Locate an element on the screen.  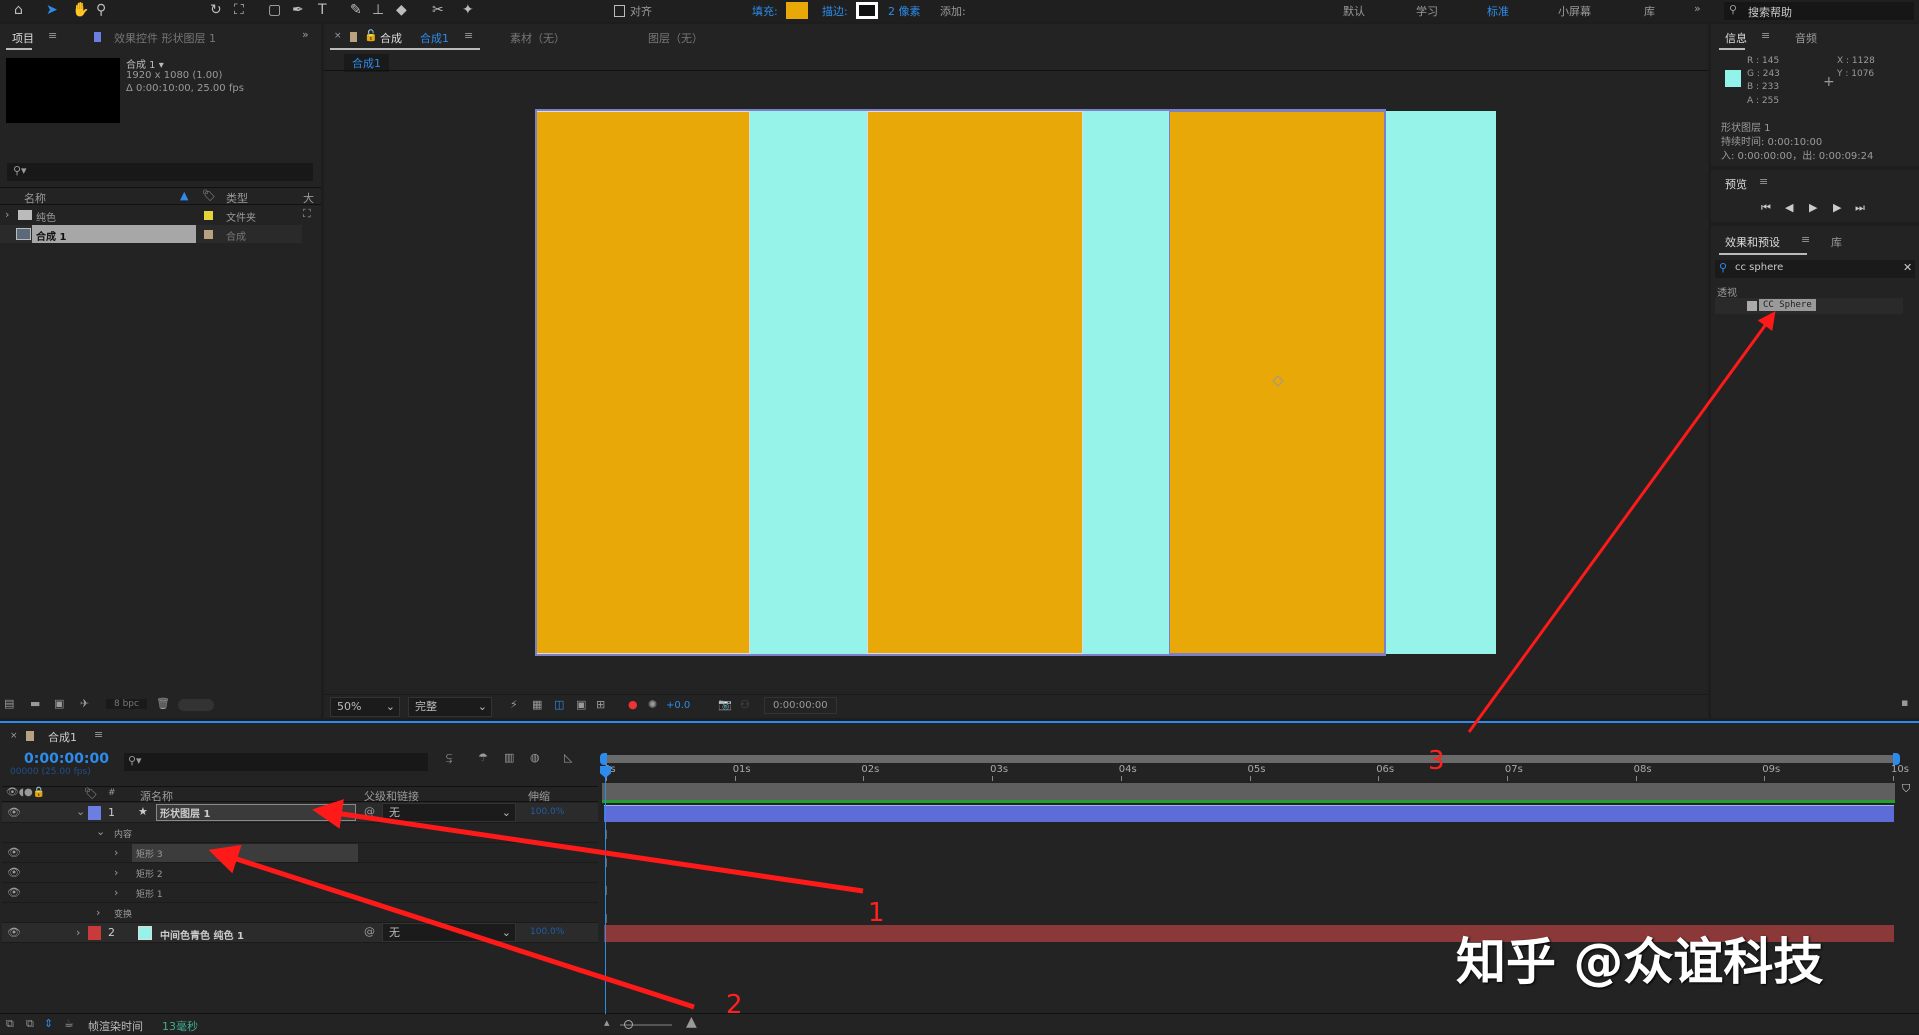
watermark: 知乎 @众谊科技 is located at coordinates (1640, 962).